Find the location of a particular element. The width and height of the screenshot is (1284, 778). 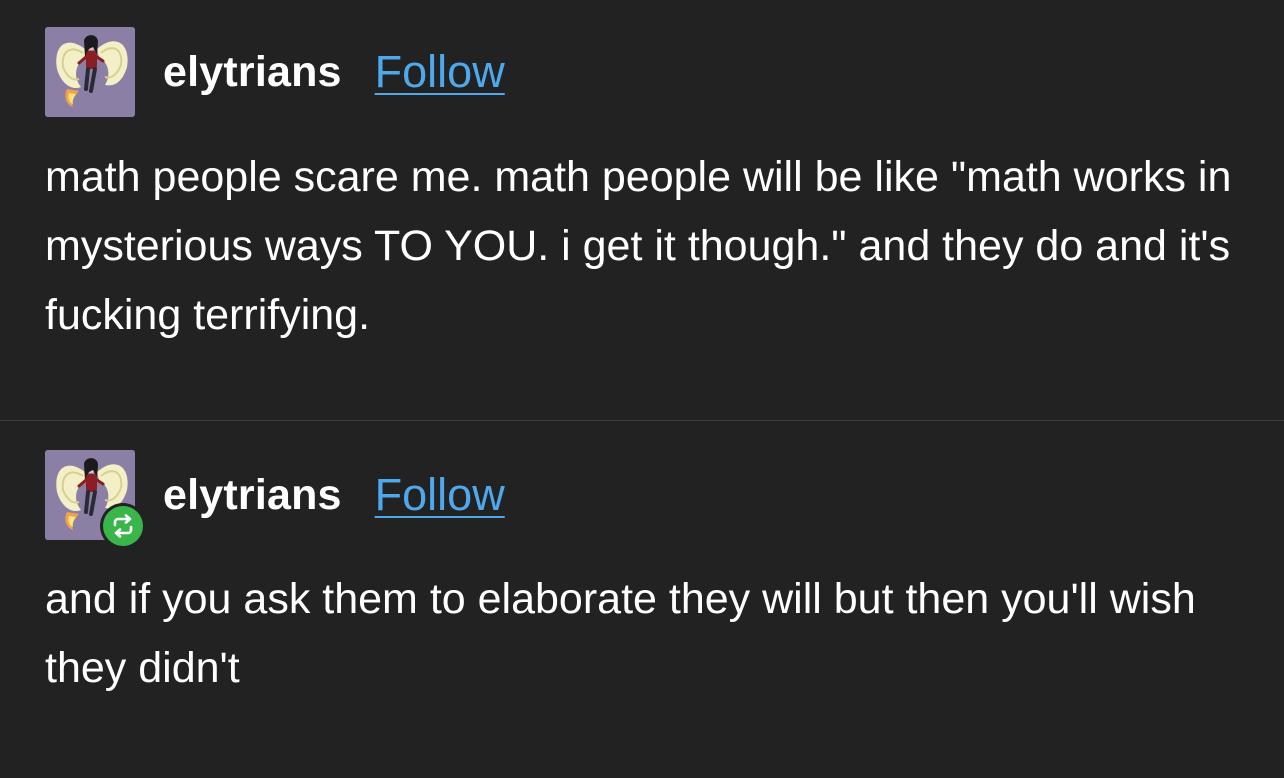

winged-character-avatar-icon is located at coordinates (90, 72).